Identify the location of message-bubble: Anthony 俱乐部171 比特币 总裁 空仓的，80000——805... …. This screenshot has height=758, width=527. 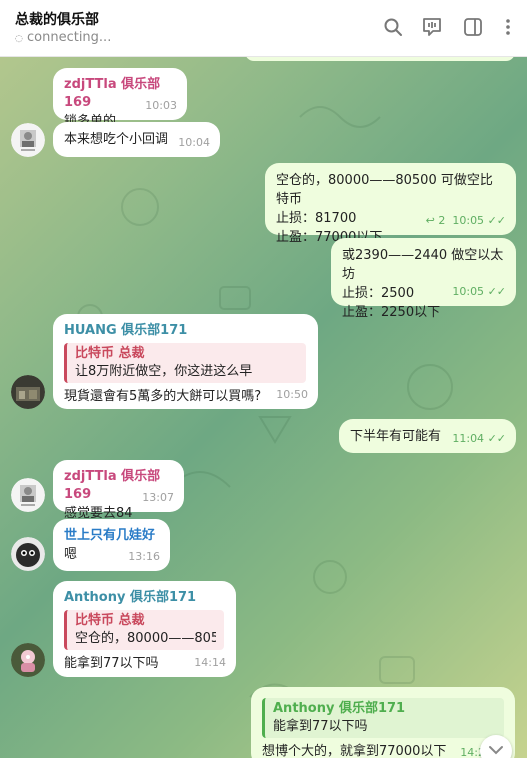
(144, 629).